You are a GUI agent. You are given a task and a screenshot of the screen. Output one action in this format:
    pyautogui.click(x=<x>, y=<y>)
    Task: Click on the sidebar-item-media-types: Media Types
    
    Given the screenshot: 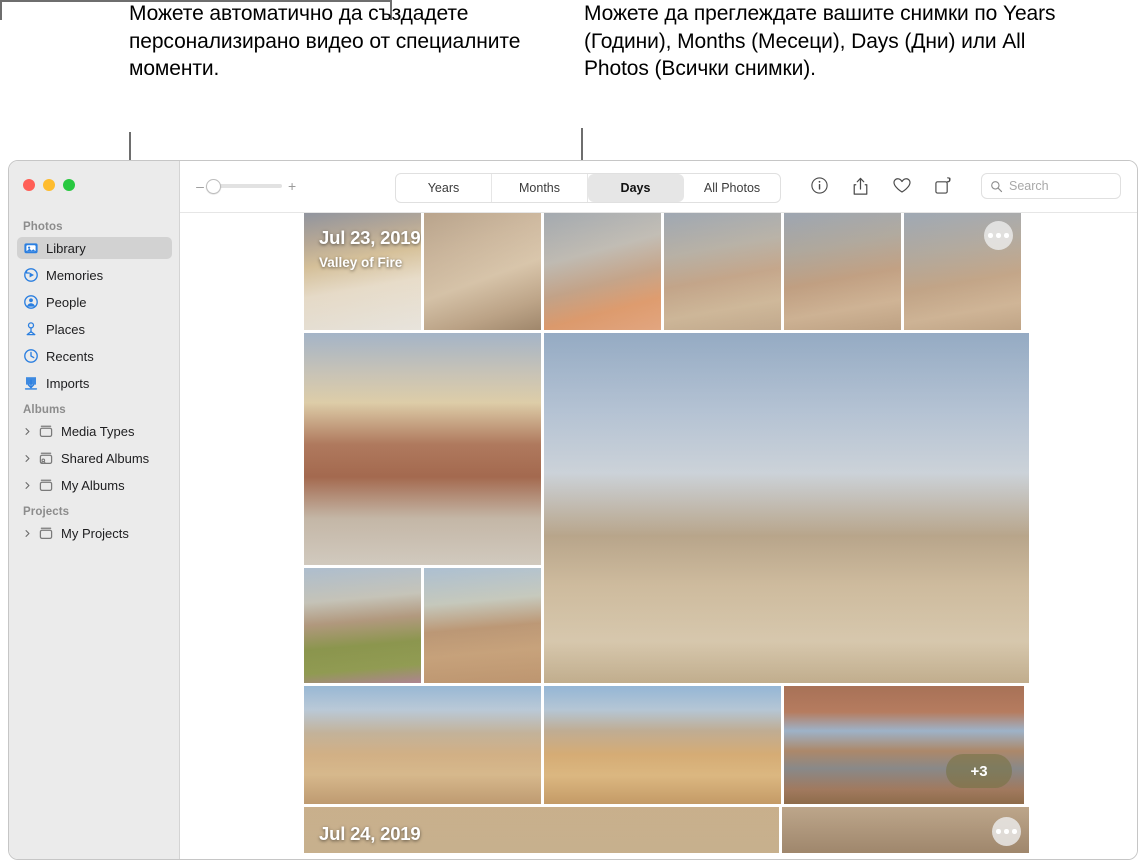 What is the action you would take?
    pyautogui.click(x=94, y=431)
    